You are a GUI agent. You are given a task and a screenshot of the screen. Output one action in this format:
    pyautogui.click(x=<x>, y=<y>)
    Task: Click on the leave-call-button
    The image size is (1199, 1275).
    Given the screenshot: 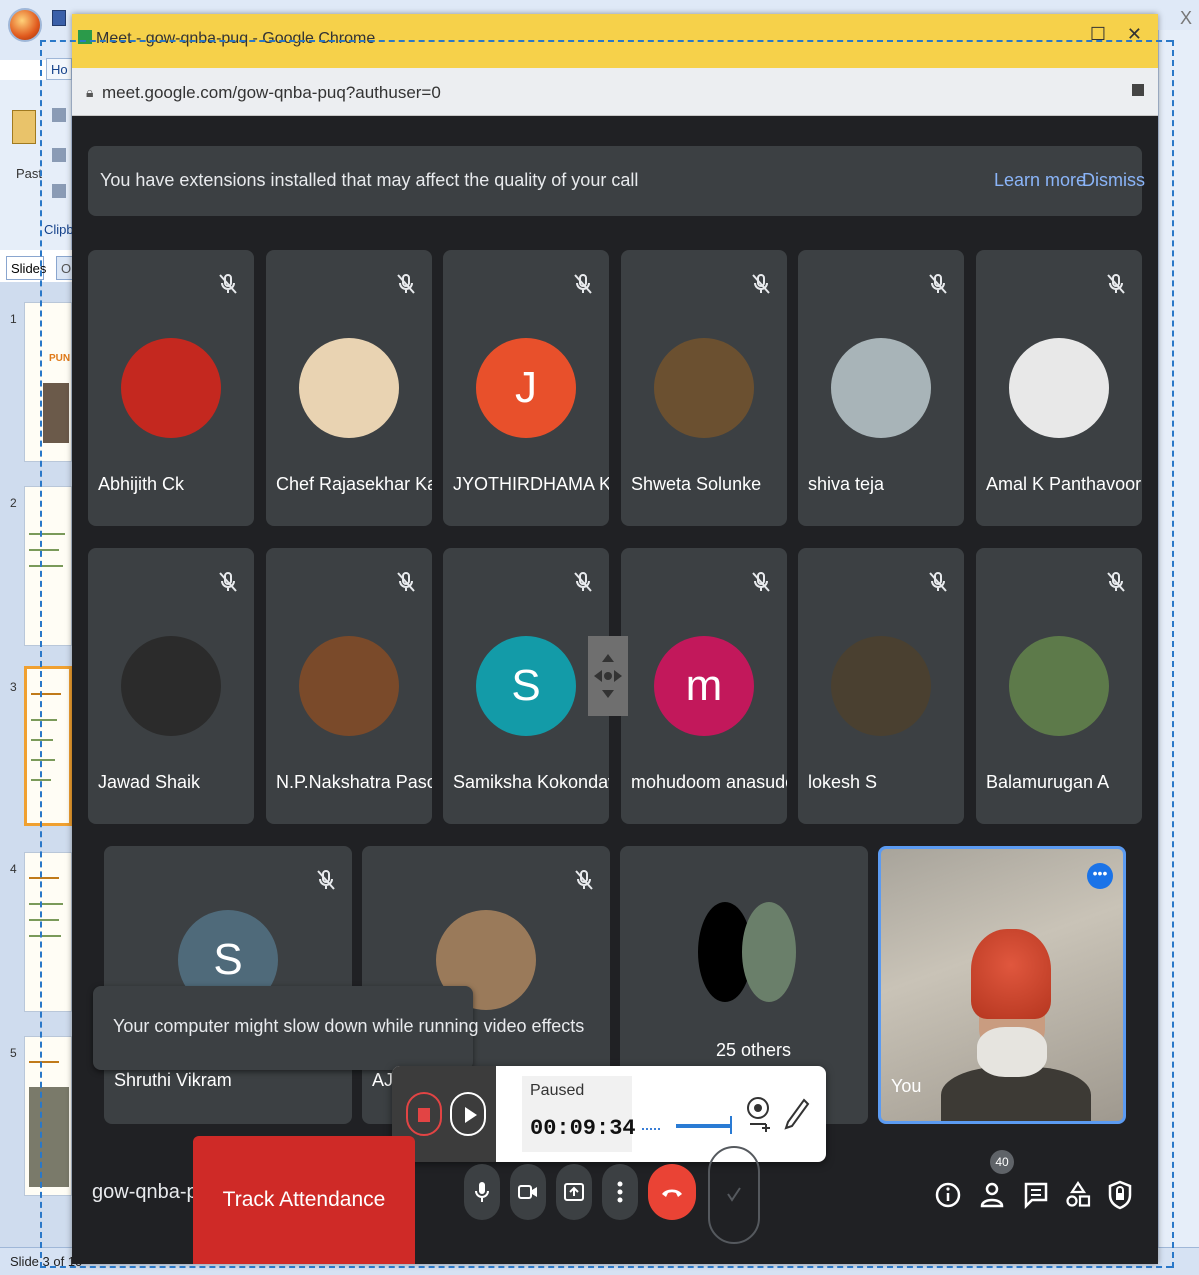 What is the action you would take?
    pyautogui.click(x=672, y=1192)
    